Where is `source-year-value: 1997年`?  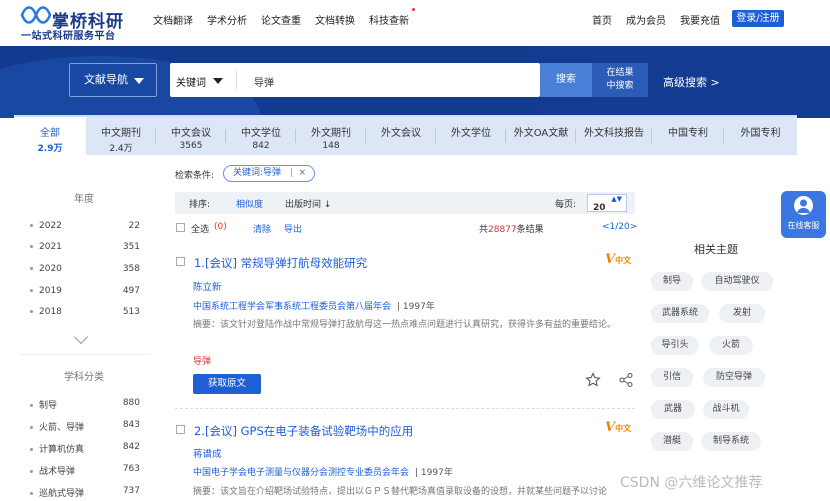 source-year-value: 1997年 is located at coordinates (436, 473).